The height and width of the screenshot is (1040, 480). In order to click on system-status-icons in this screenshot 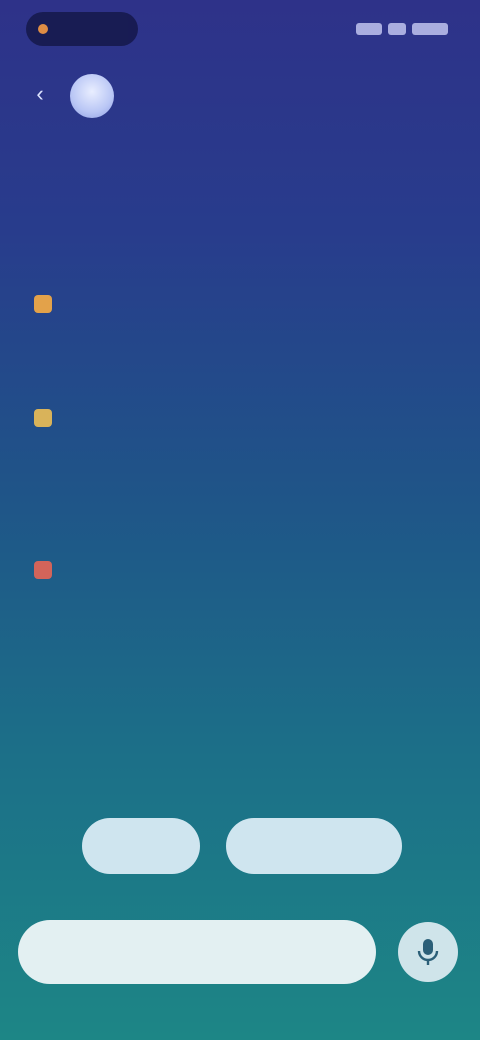, I will do `click(401, 29)`.